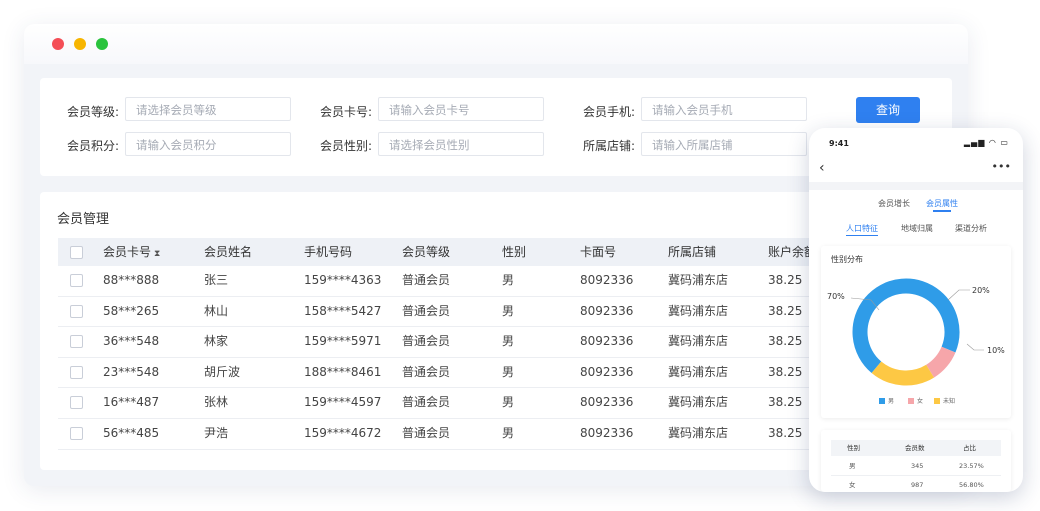  What do you see at coordinates (609, 146) in the screenshot?
I see `store-label: 所属店铺:` at bounding box center [609, 146].